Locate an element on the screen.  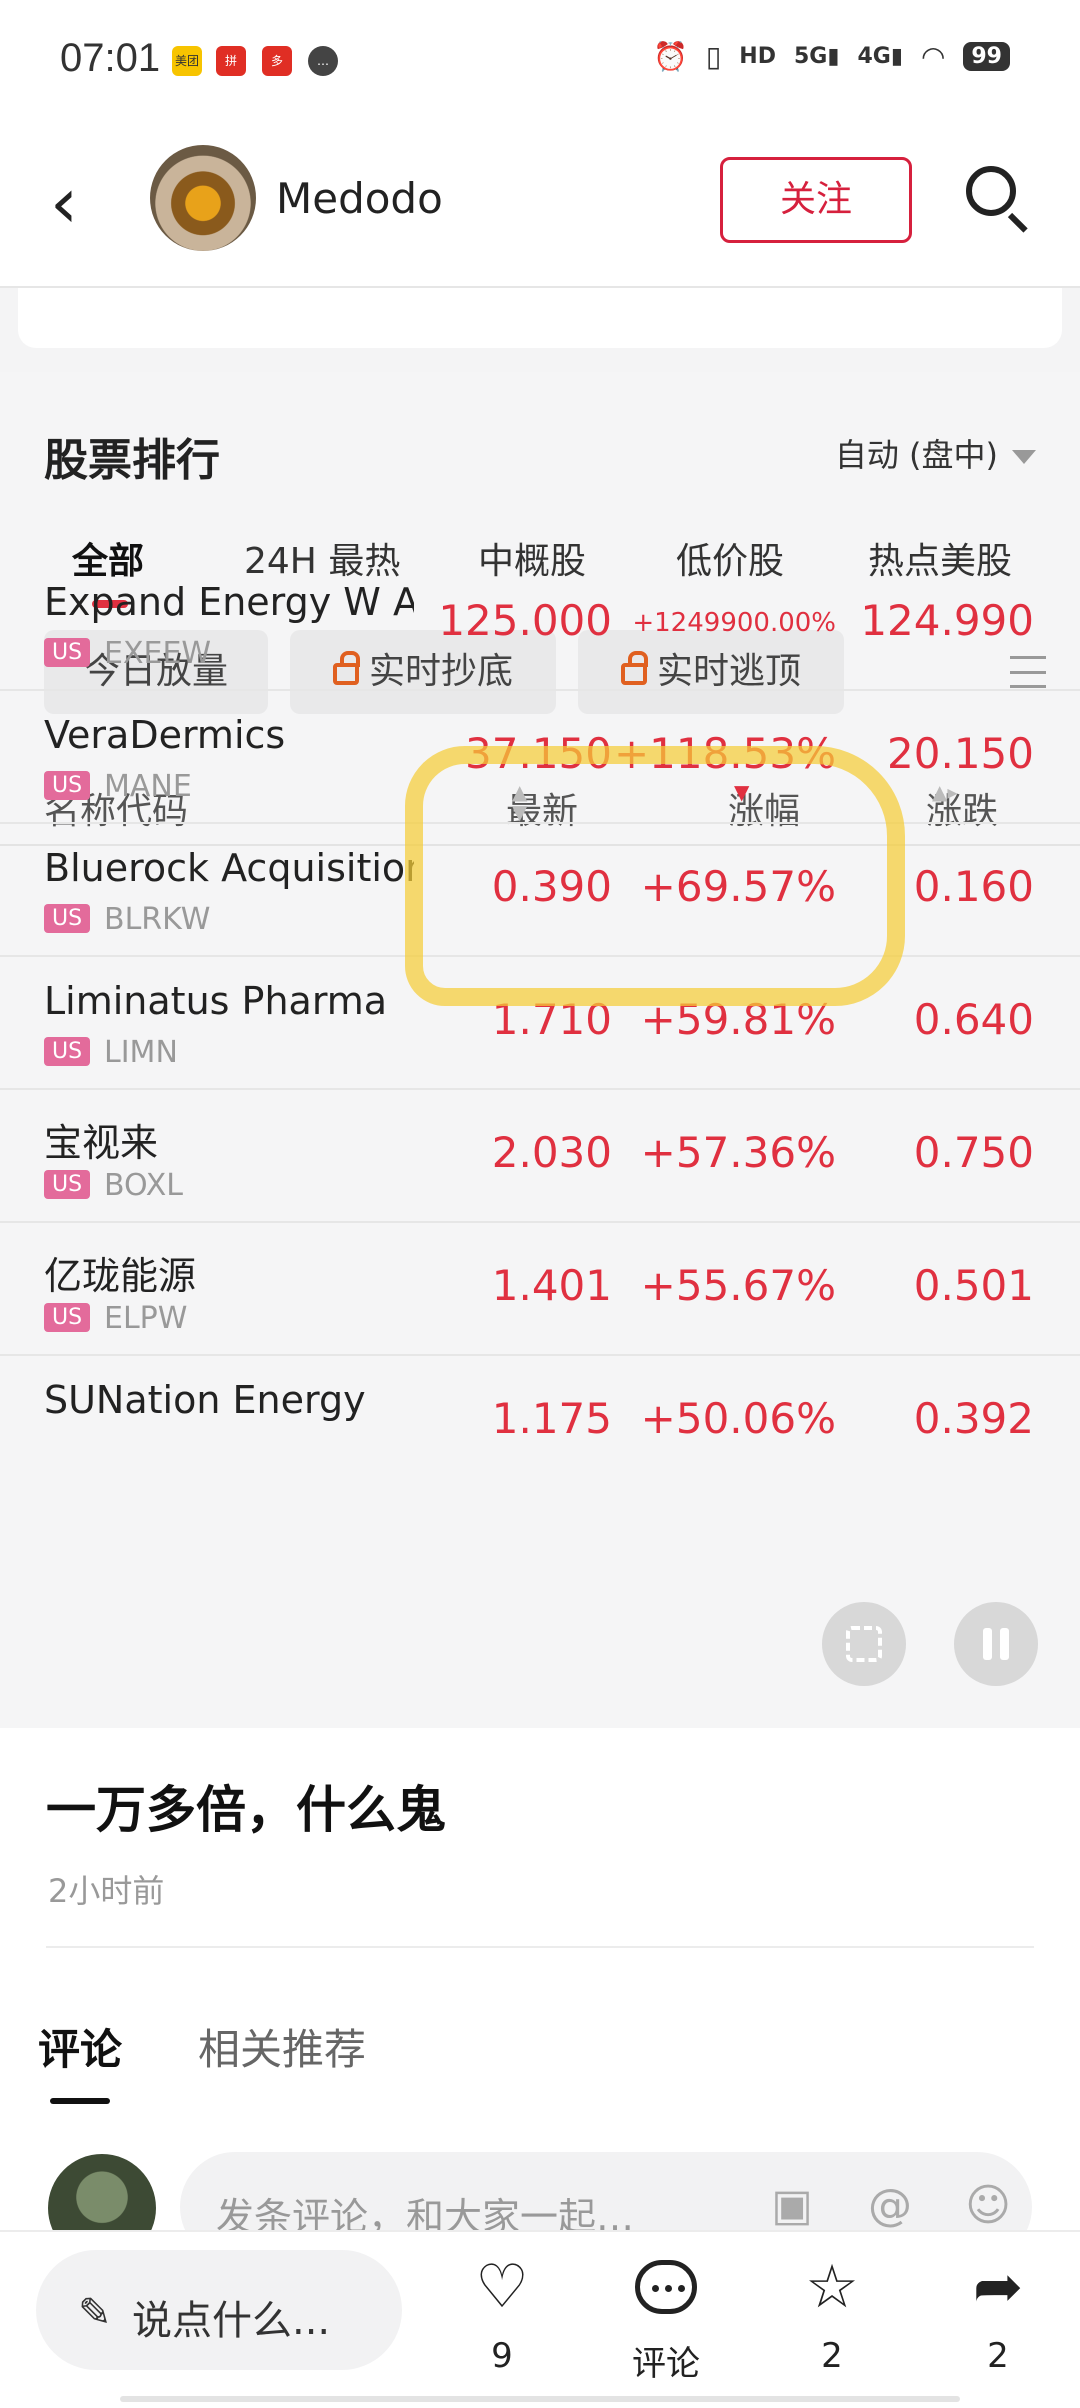
stock-name: VeraDermics is located at coordinates (165, 735).